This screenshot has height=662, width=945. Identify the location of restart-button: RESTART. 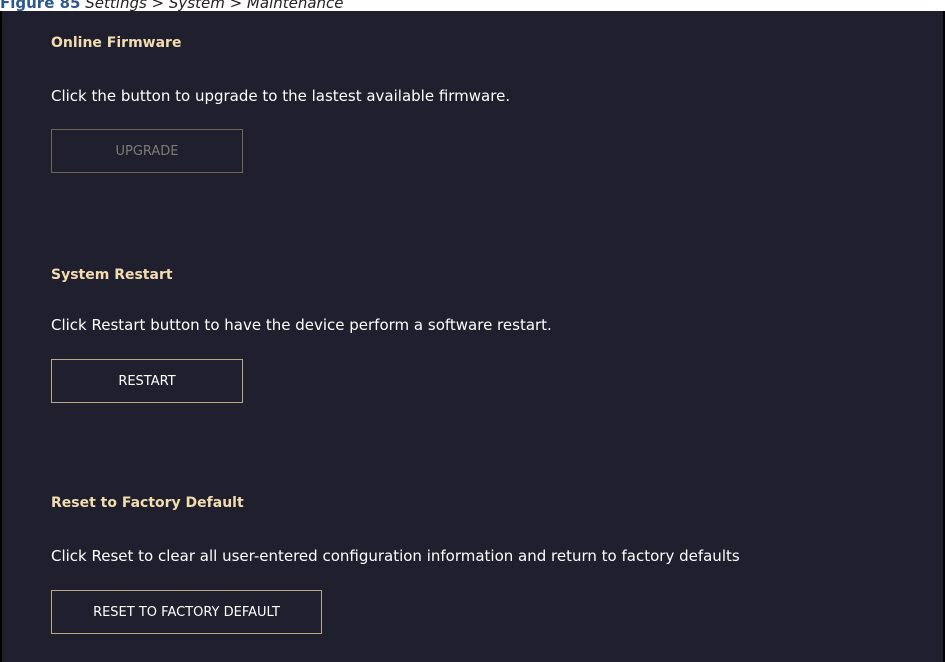
(147, 381).